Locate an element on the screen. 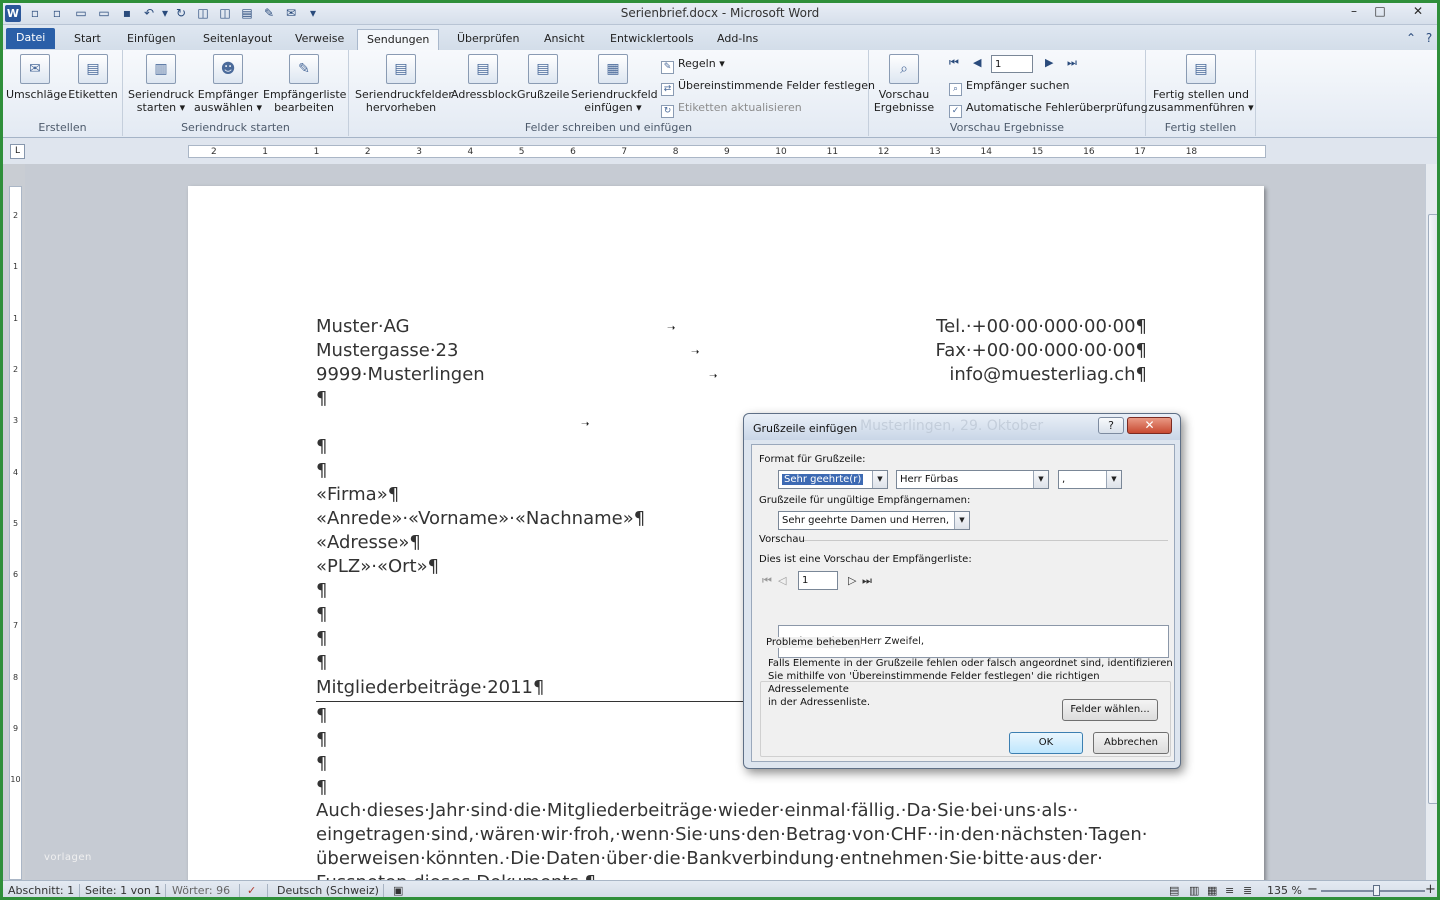 Image resolution: width=1440 pixels, height=900 pixels. full-screen-icon: ▥ is located at coordinates (1194, 890).